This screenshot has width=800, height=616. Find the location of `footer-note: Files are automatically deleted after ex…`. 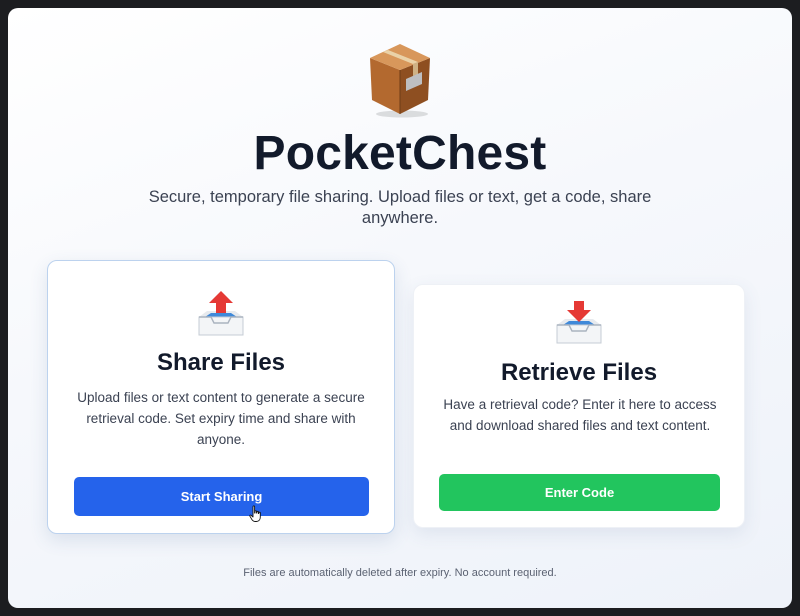

footer-note: Files are automatically deleted after ex… is located at coordinates (400, 573).